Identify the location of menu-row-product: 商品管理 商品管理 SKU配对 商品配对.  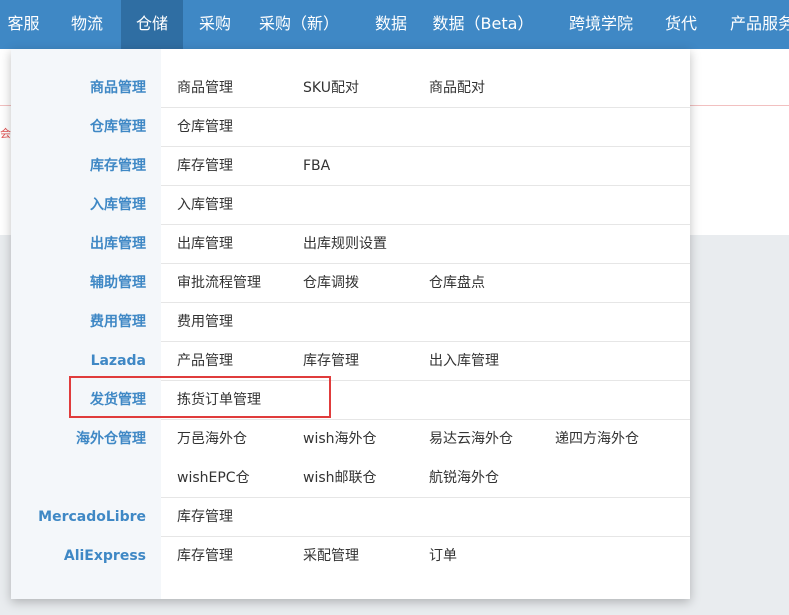
(350, 88).